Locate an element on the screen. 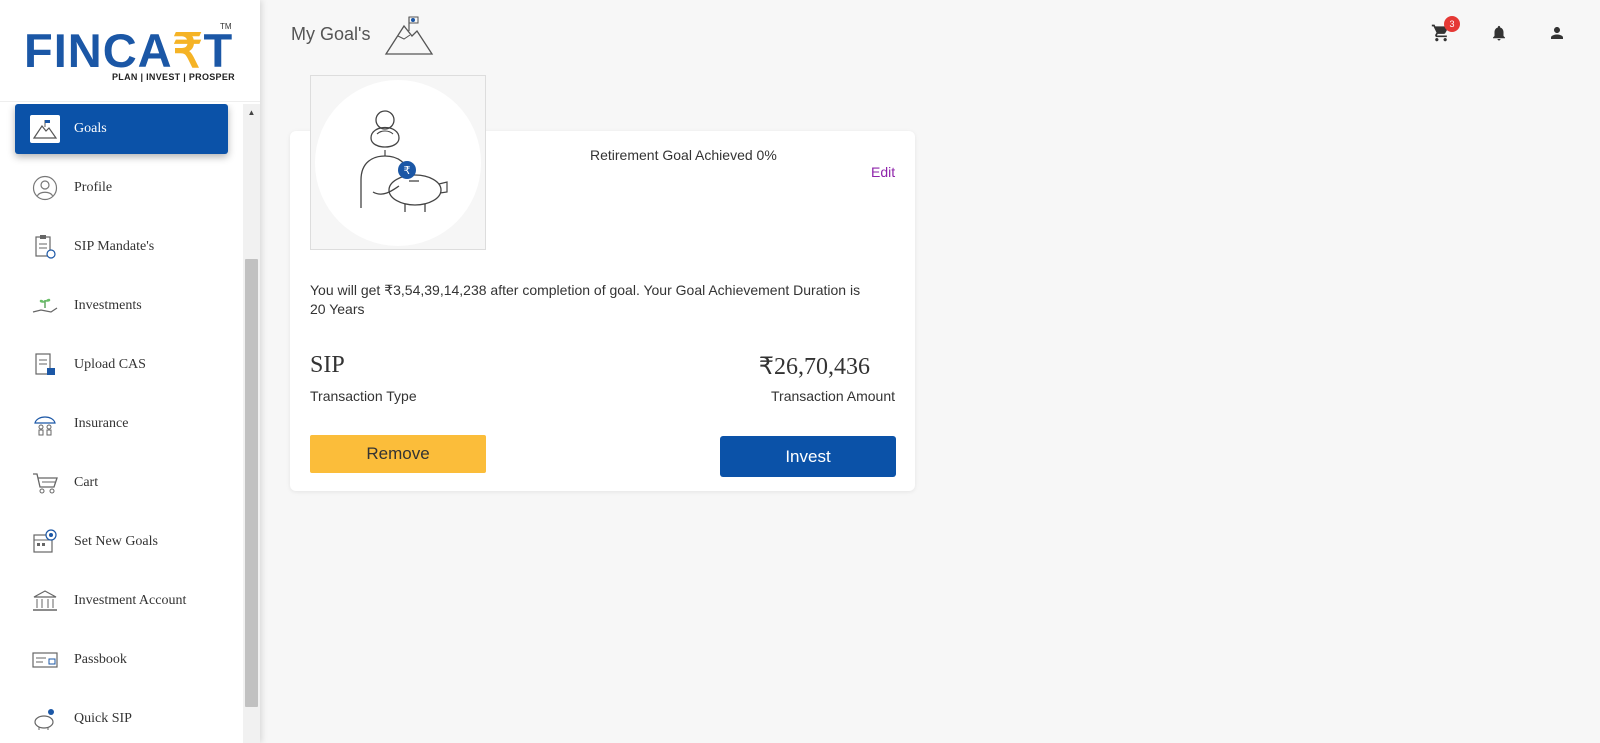 Image resolution: width=1600 pixels, height=743 pixels. sidebar-item-investments: Investments is located at coordinates (121, 306).